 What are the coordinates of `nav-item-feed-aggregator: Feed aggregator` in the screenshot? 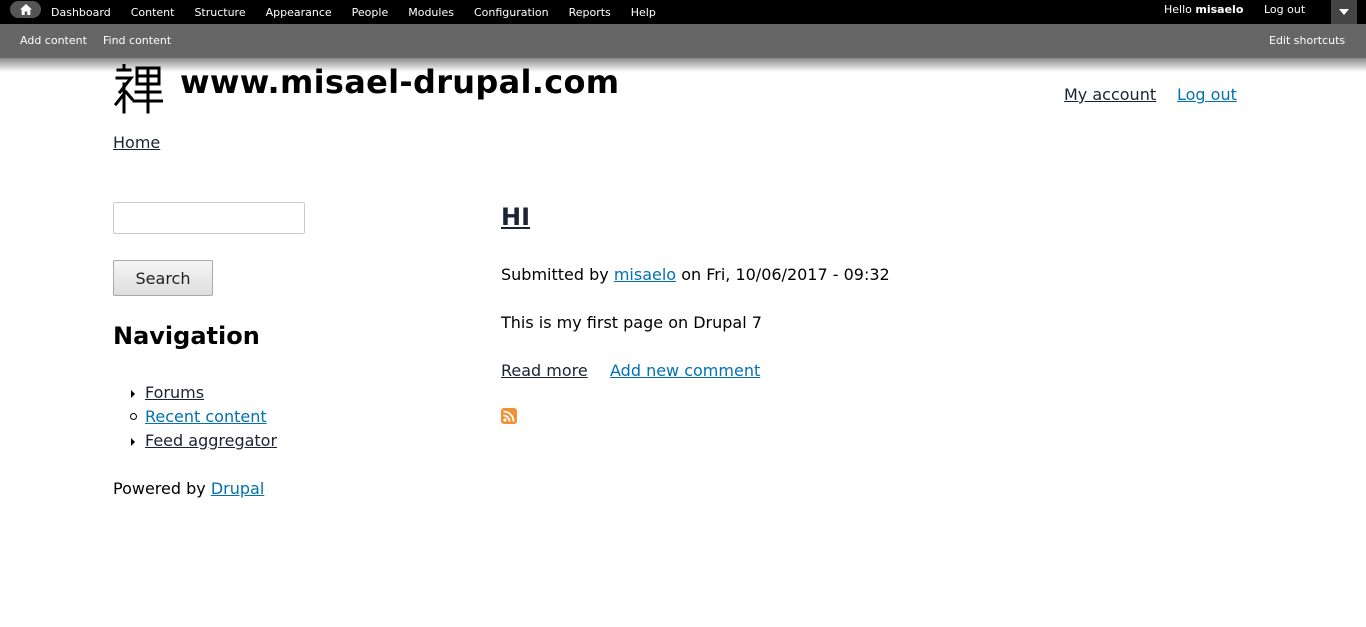 It's located at (211, 440).